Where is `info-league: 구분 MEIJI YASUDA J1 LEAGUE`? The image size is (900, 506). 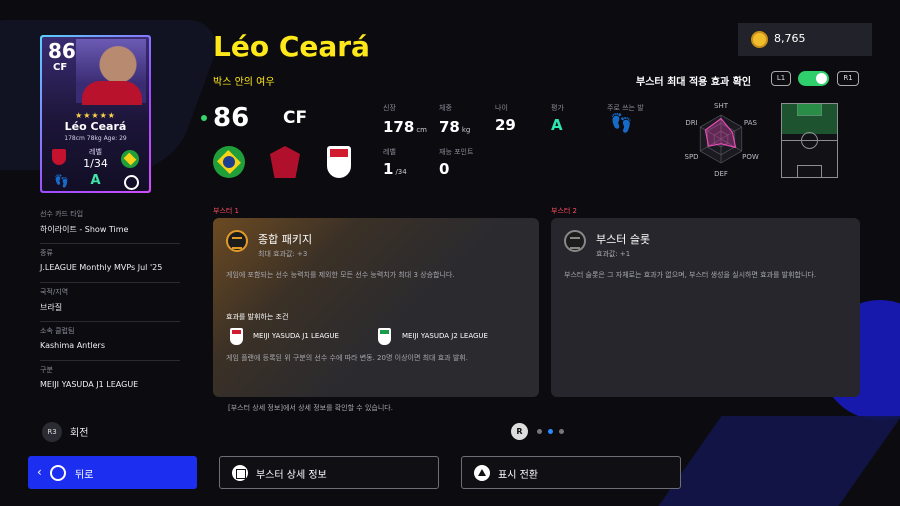
info-league: 구분 MEIJI YASUDA J1 LEAGUE is located at coordinates (110, 380).